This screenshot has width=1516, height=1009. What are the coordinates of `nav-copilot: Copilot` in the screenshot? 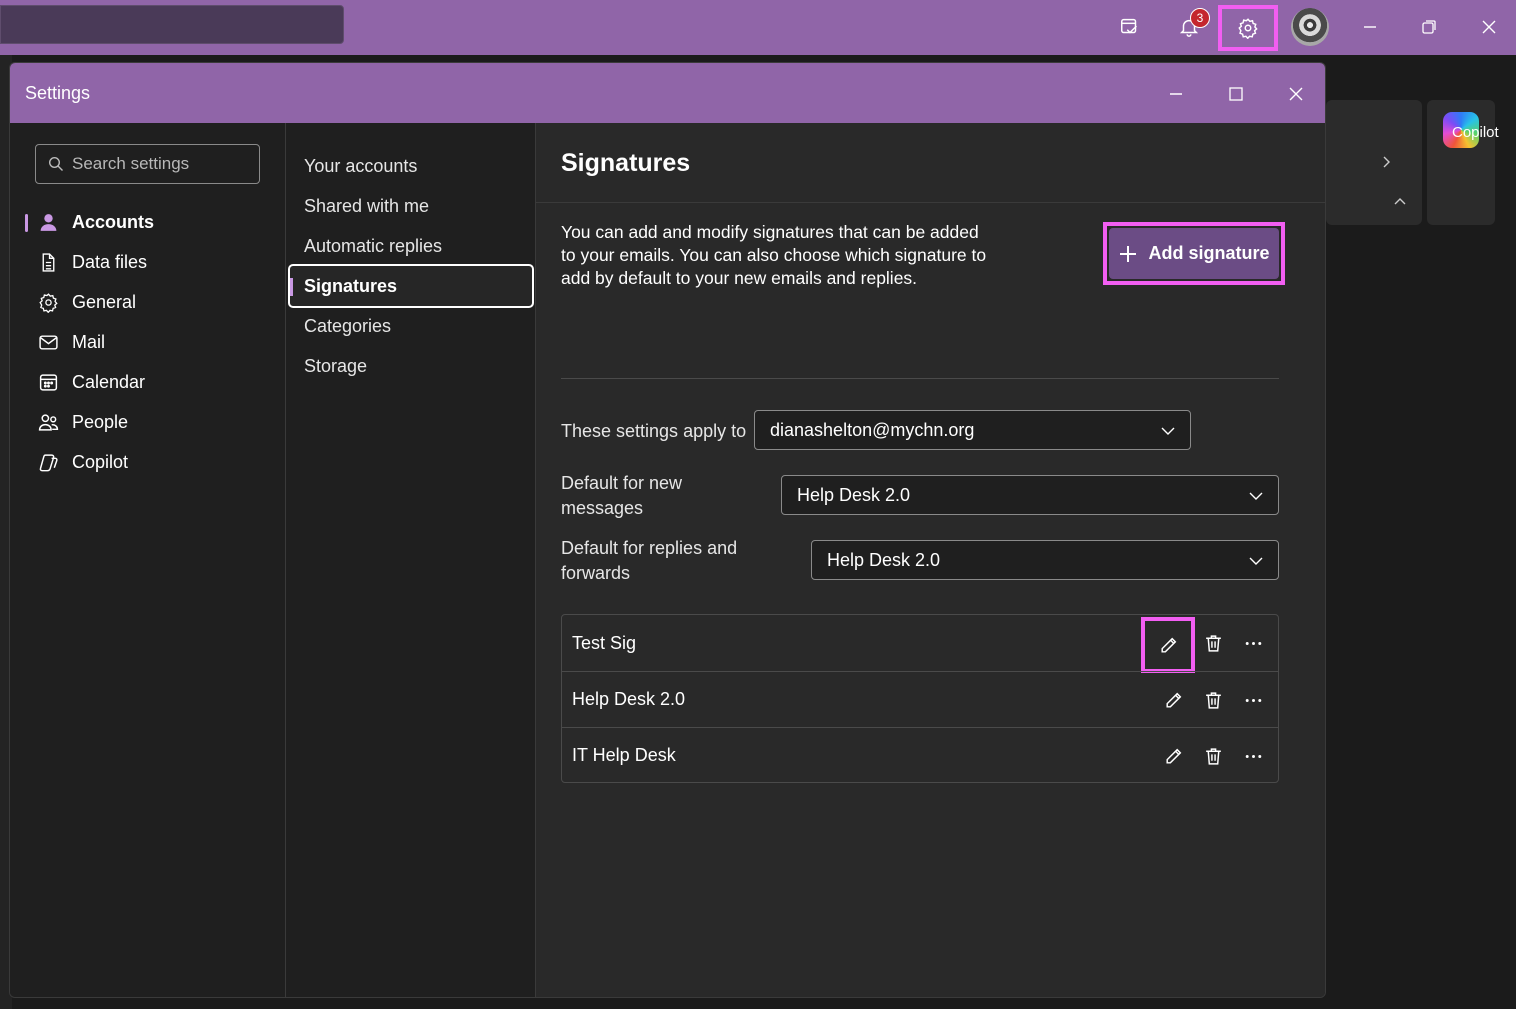 It's located at (147, 462).